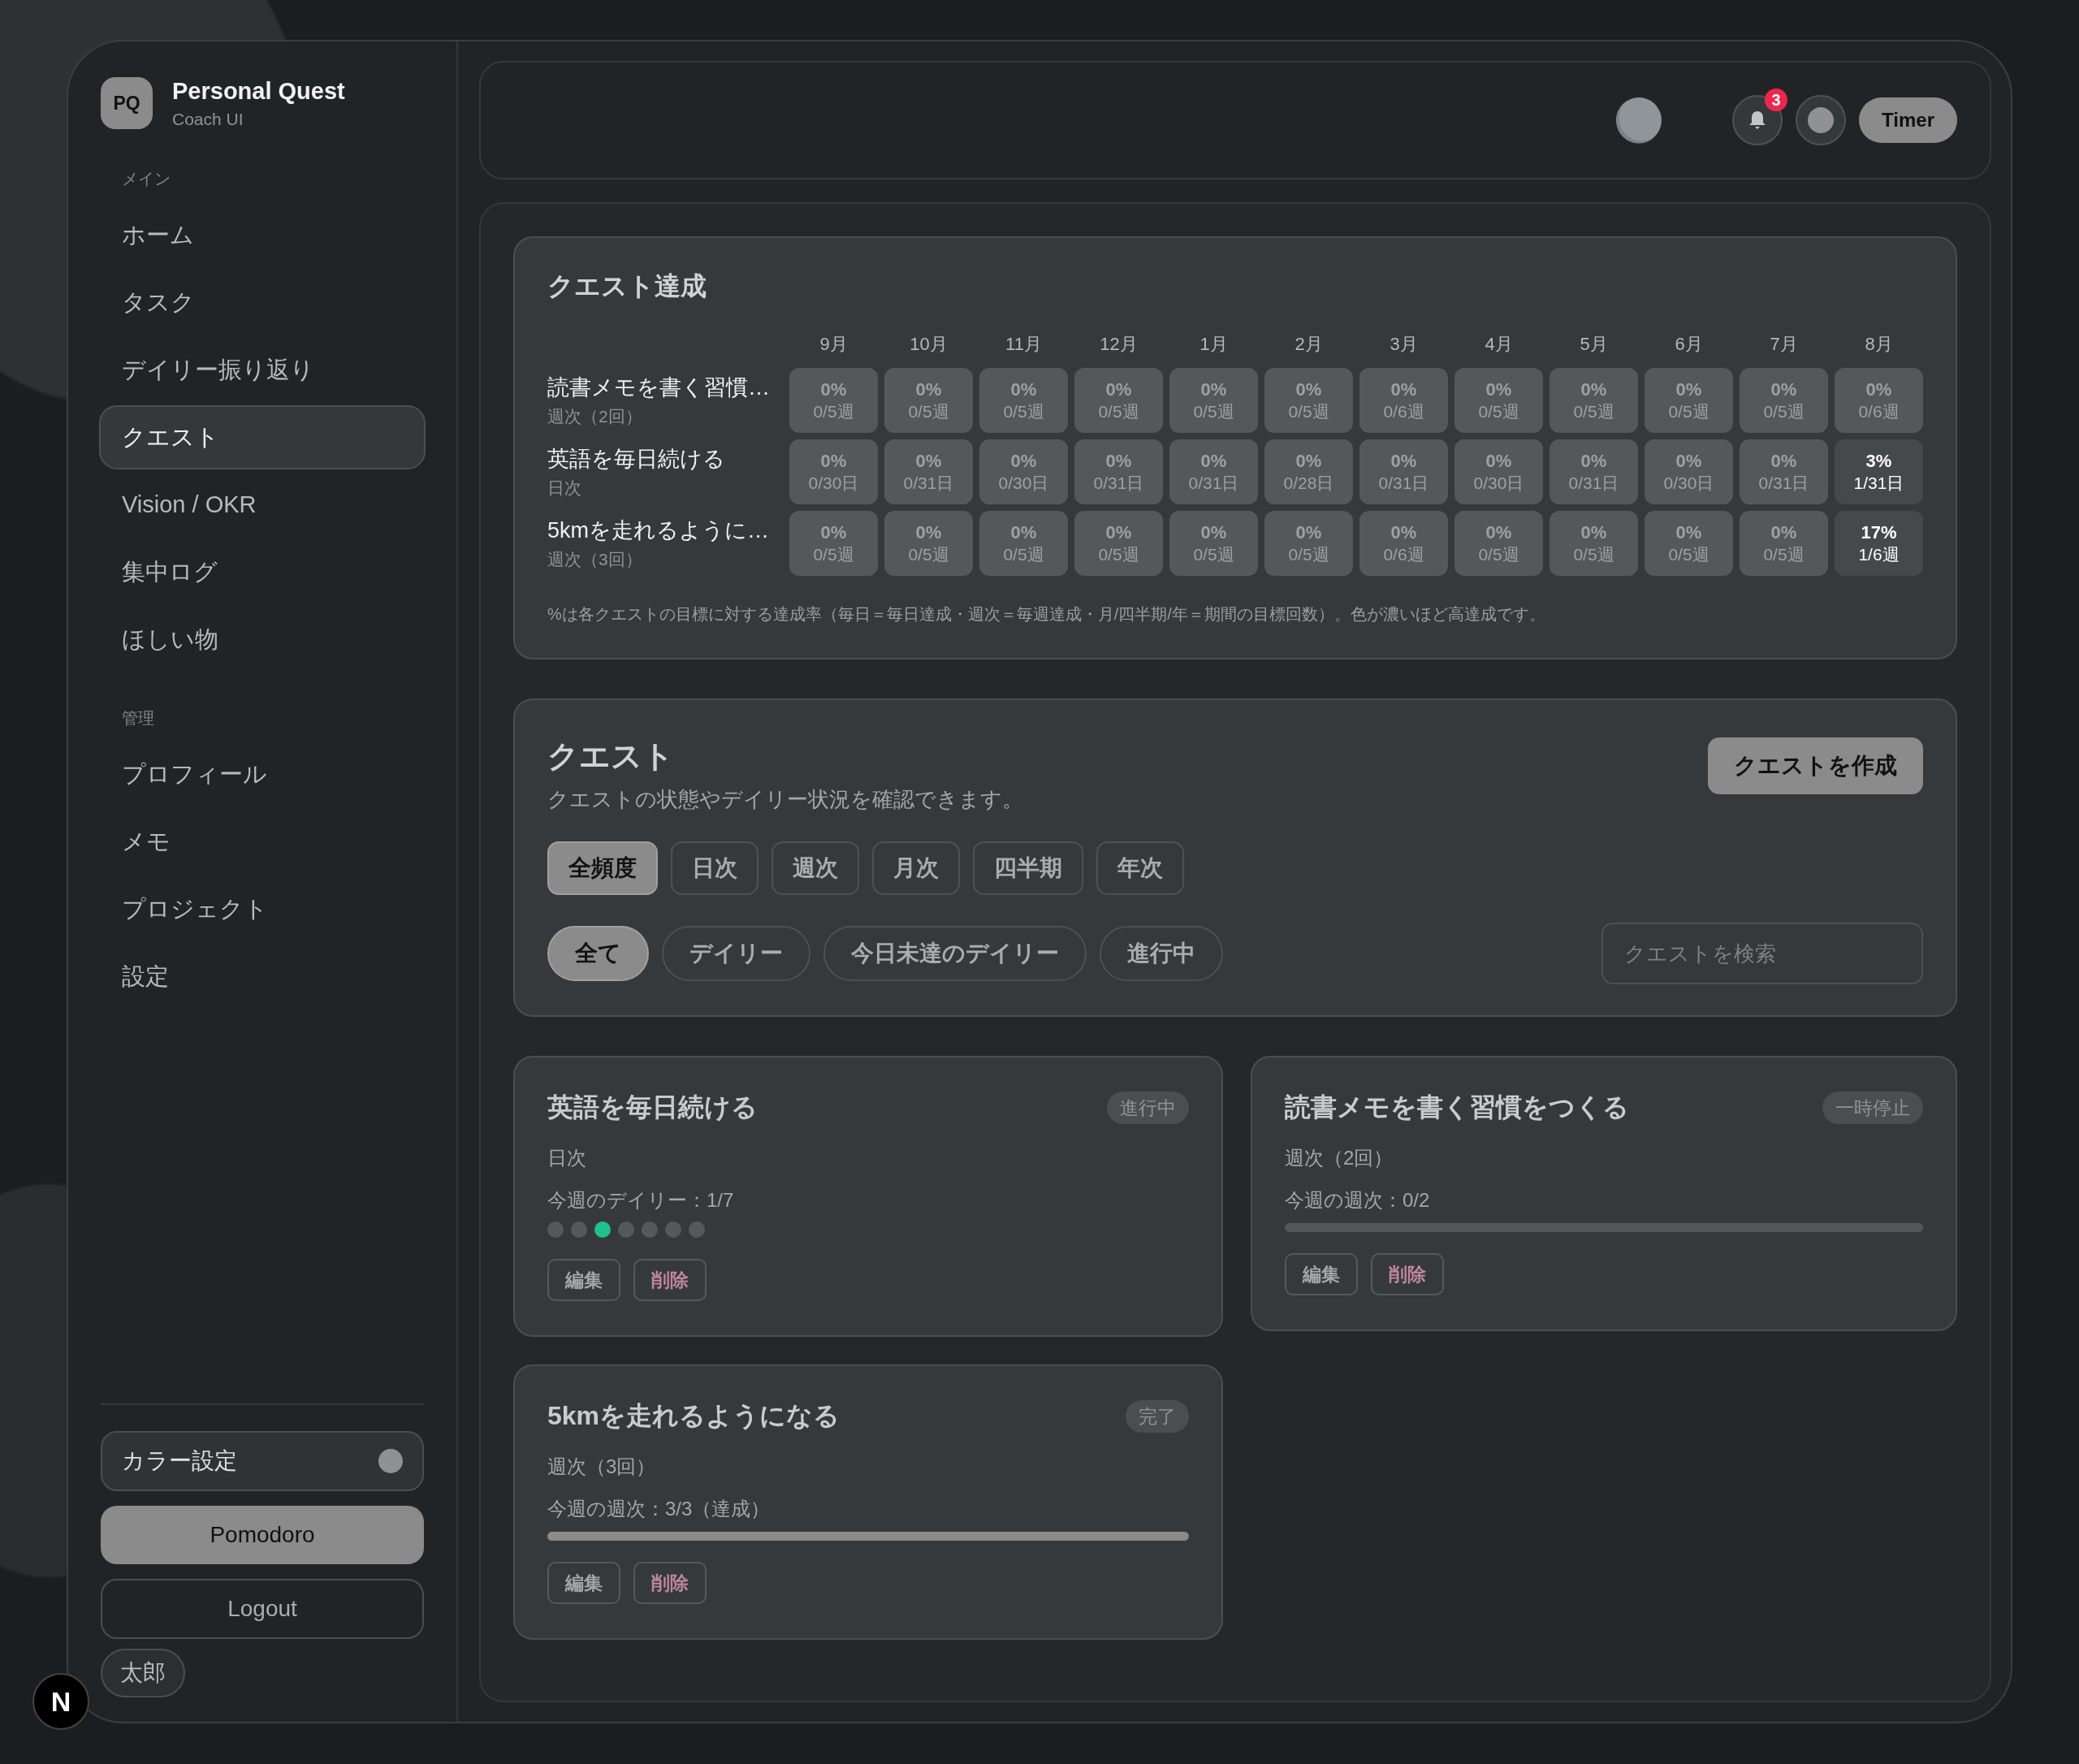  What do you see at coordinates (138, 719) in the screenshot?
I see `section-heading: 管理` at bounding box center [138, 719].